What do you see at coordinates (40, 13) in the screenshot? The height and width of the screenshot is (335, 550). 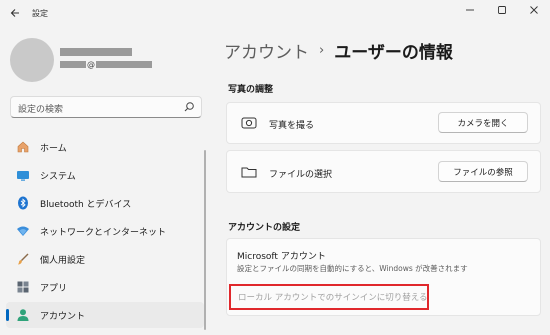 I see `app-title: 設定` at bounding box center [40, 13].